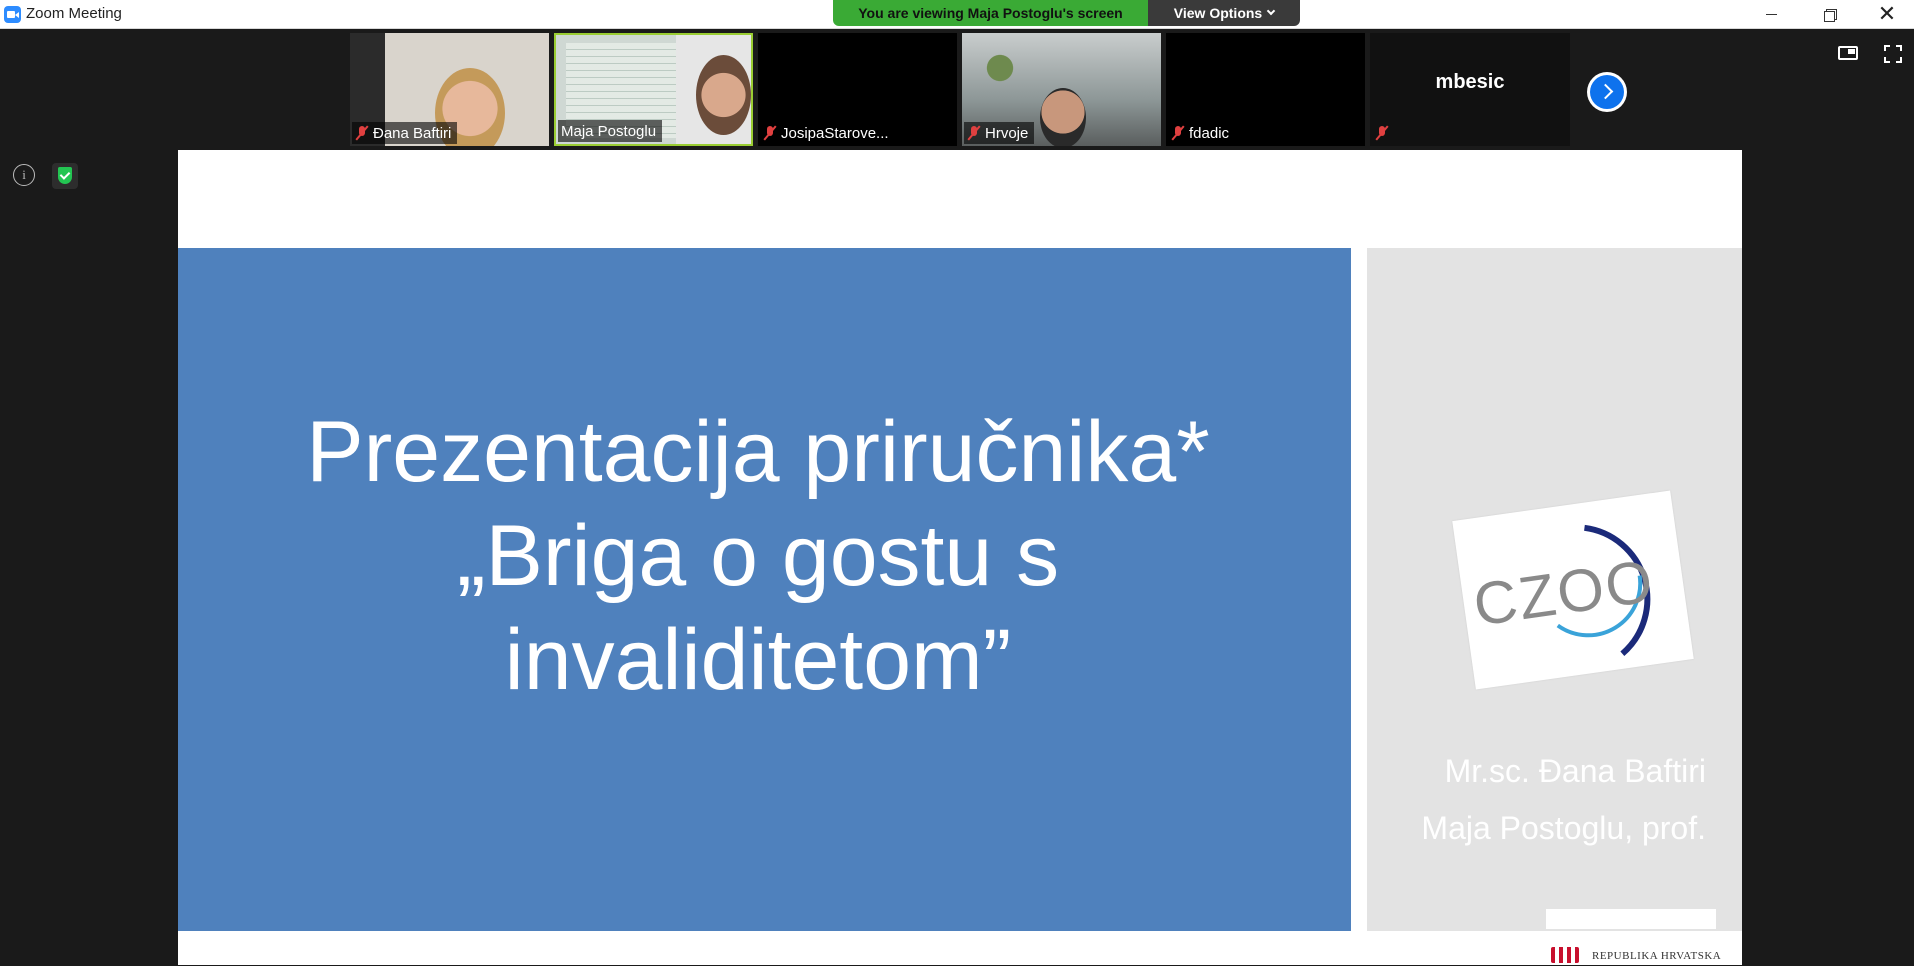  I want to click on close-icon: ✕, so click(1887, 13).